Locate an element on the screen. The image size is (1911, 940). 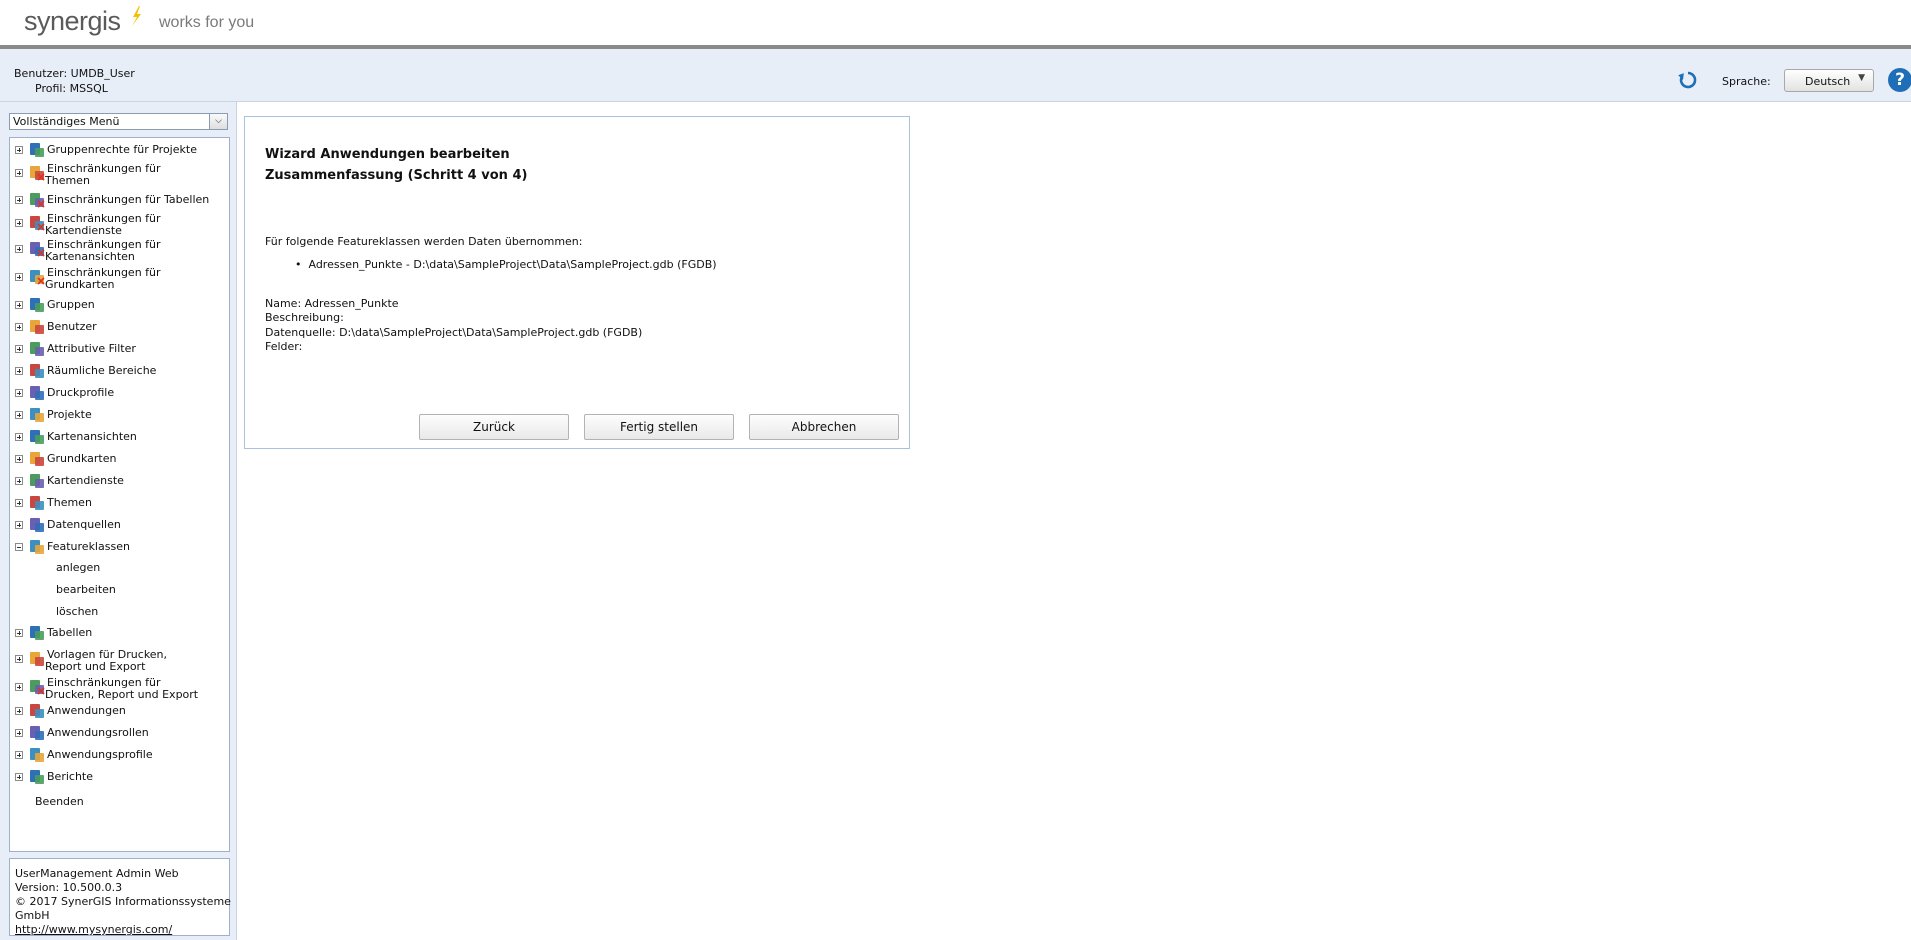
tree-item-label: Gruppenrechte für Projekte is located at coordinates (122, 149).